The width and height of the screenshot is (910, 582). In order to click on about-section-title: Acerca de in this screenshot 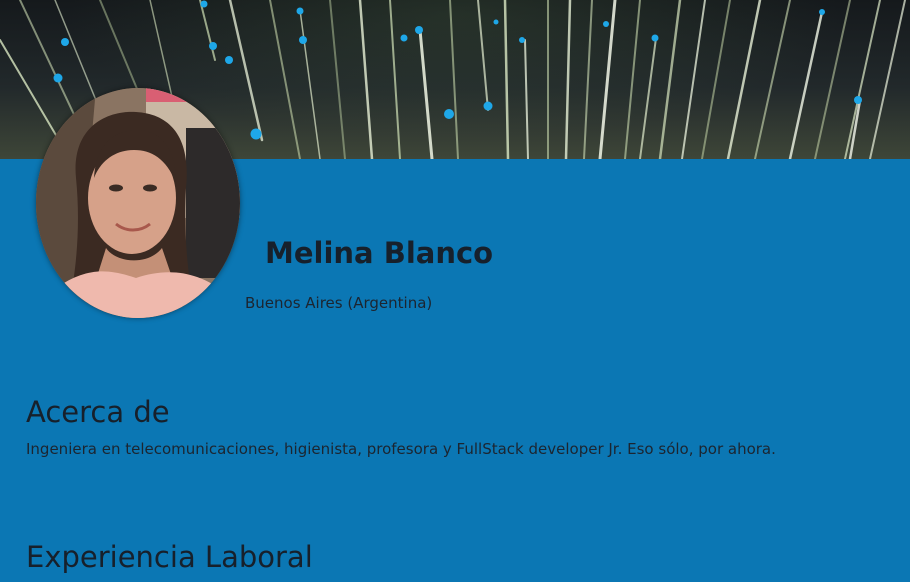, I will do `click(98, 412)`.